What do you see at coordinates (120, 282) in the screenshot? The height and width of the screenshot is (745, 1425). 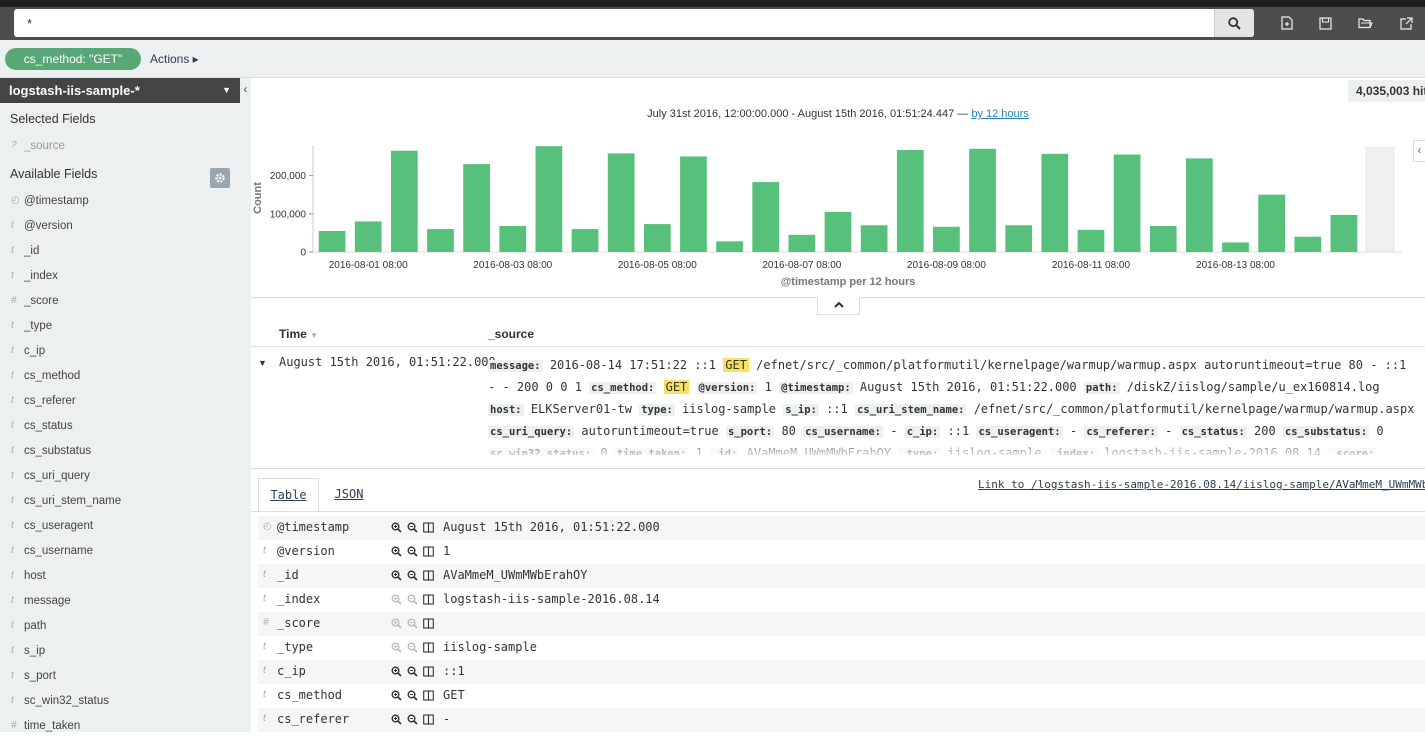 I see `sidebar-field: t _index` at bounding box center [120, 282].